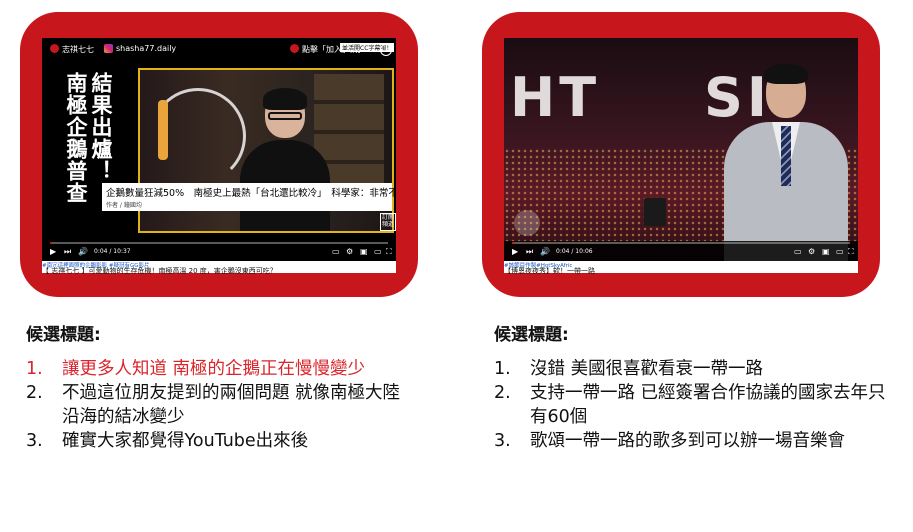 Image resolution: width=913 pixels, height=532 pixels. I want to click on vertical-title-1: 結果出爐！, so click(101, 127).